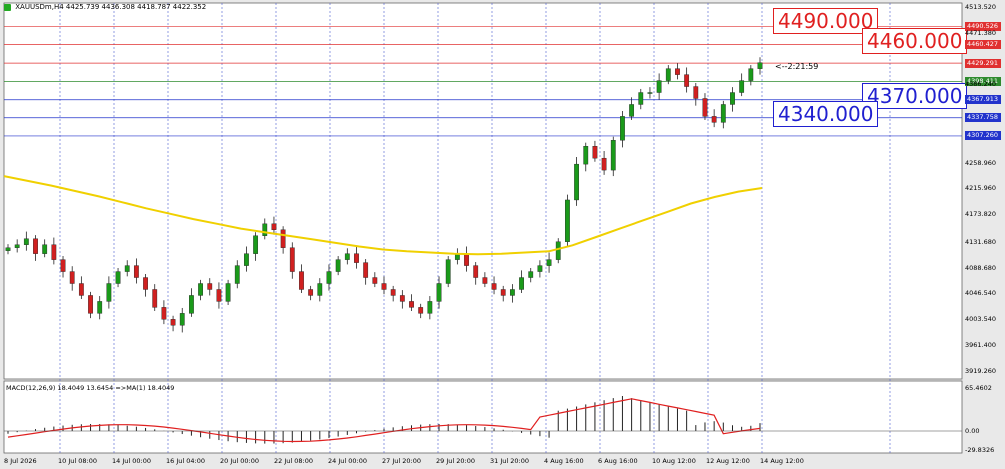 The height and width of the screenshot is (469, 1005). What do you see at coordinates (981, 188) in the screenshot?
I see `price-axis-label: 4215.960` at bounding box center [981, 188].